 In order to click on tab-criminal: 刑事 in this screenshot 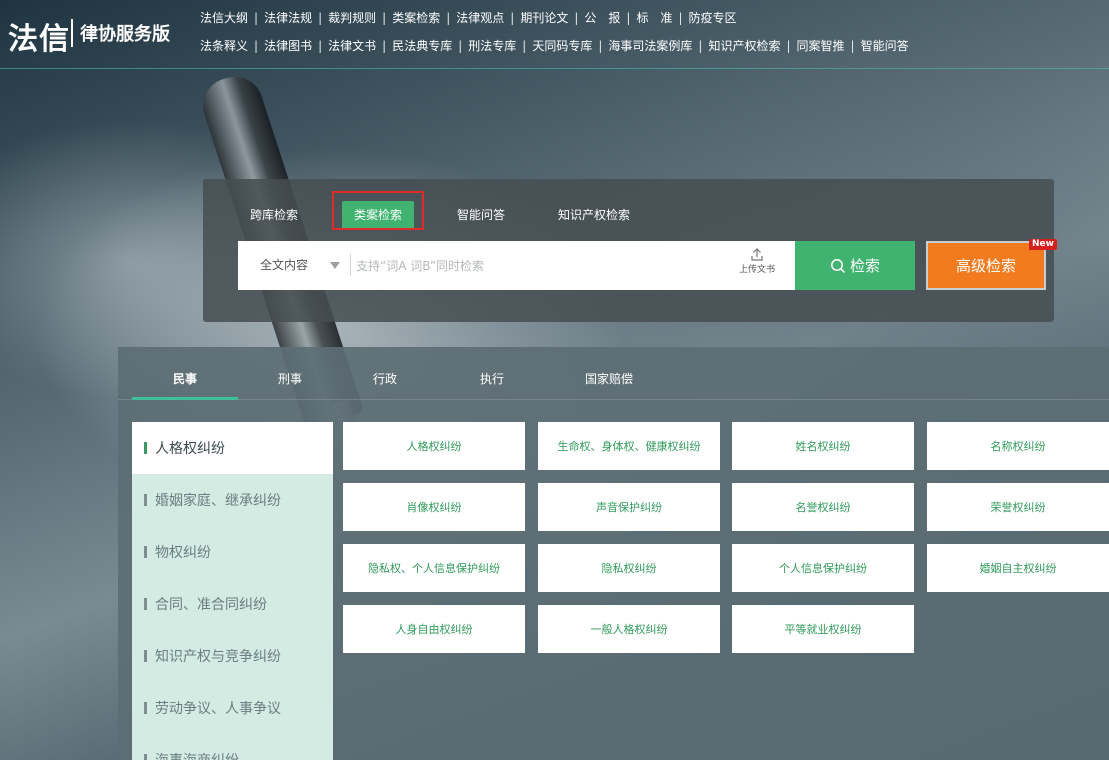, I will do `click(290, 378)`.